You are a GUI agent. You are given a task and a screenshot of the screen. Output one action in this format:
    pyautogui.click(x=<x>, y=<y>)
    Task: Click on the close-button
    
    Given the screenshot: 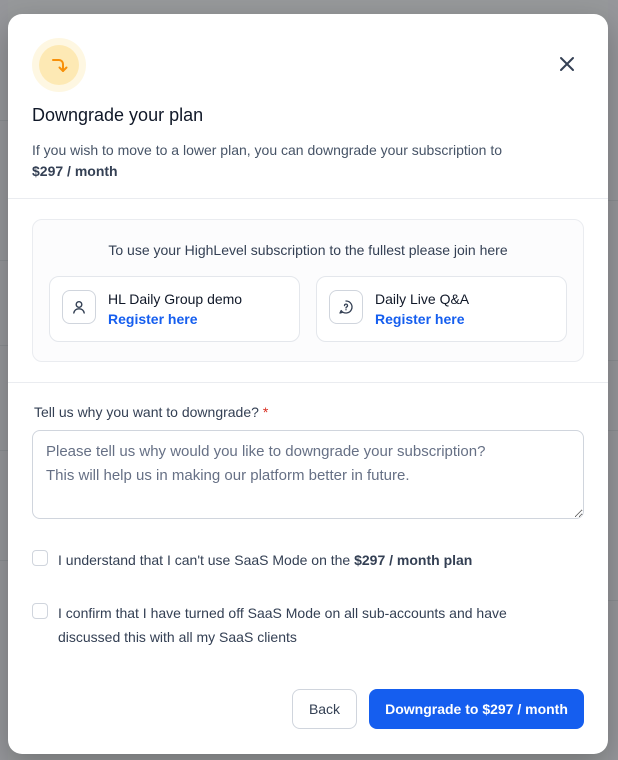 What is the action you would take?
    pyautogui.click(x=567, y=64)
    